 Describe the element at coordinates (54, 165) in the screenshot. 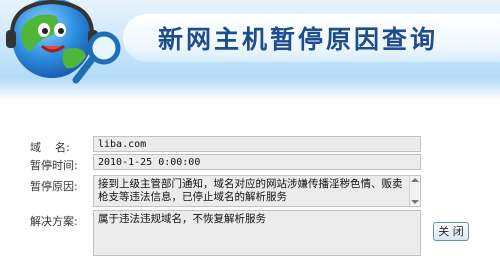

I see `time-label: 暂停时间:` at that location.